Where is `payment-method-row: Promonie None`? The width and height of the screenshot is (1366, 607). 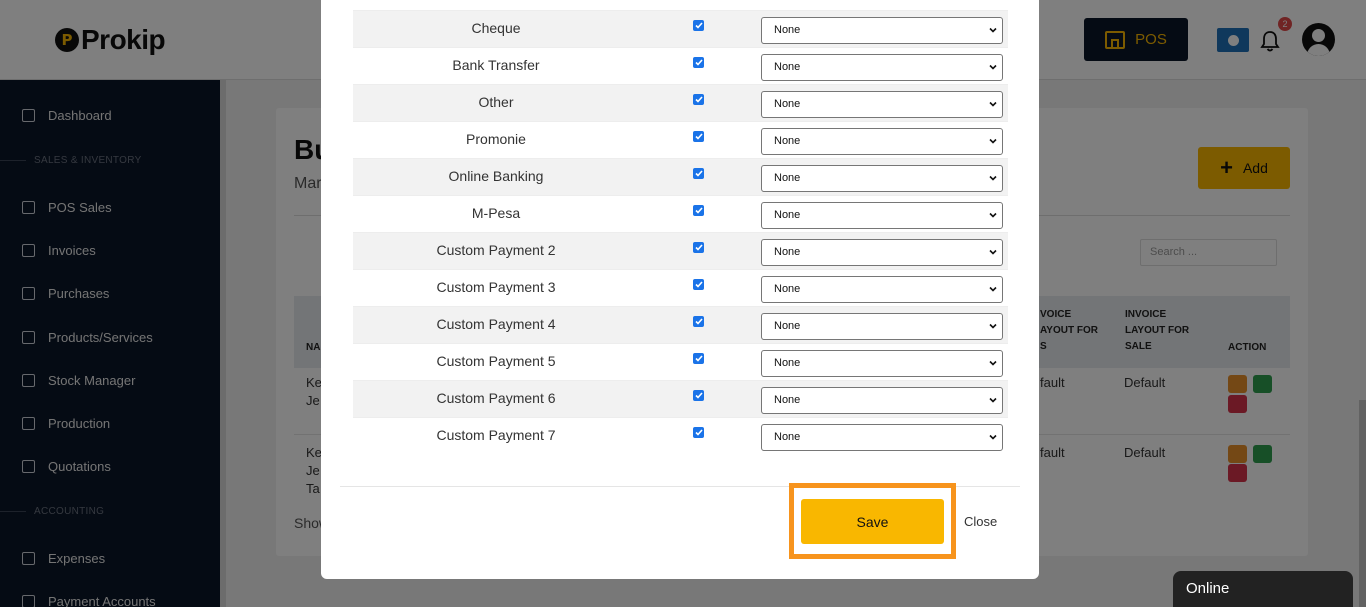 payment-method-row: Promonie None is located at coordinates (680, 139).